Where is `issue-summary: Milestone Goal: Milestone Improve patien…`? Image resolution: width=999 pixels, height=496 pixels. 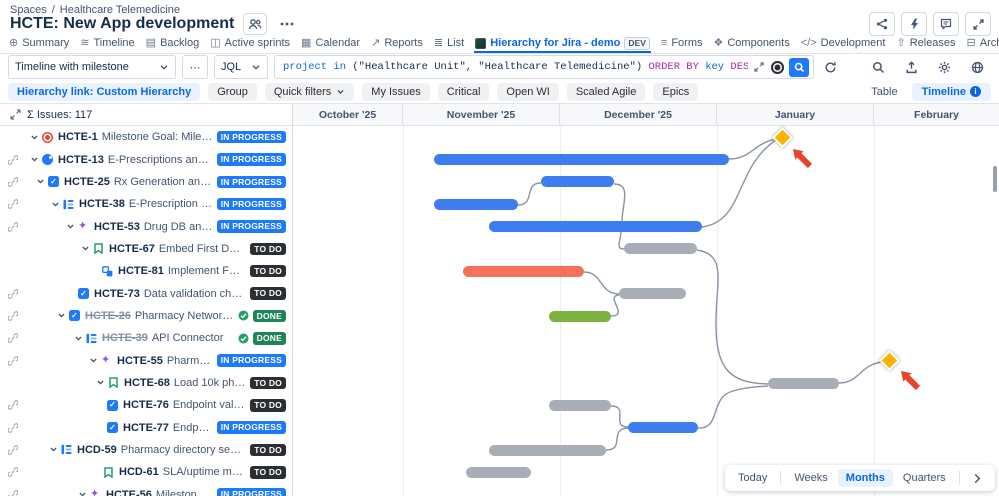 issue-summary: Milestone Goal: Milestone Improve patien… is located at coordinates (157, 137).